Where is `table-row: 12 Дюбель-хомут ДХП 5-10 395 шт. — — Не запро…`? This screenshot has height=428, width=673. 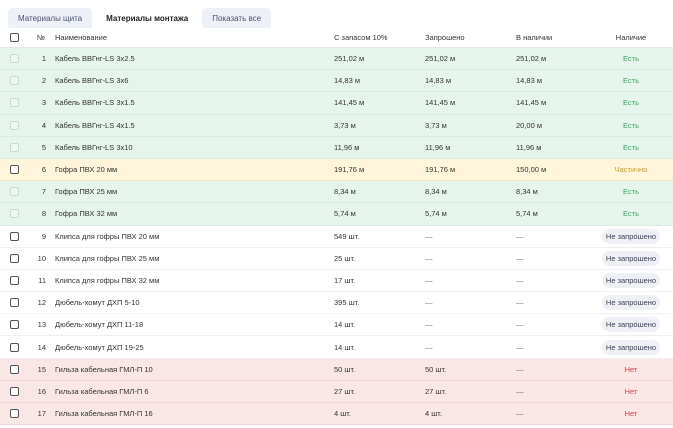
table-row: 12 Дюбель-хомут ДХП 5-10 395 шт. — — Не запро… is located at coordinates (336, 303).